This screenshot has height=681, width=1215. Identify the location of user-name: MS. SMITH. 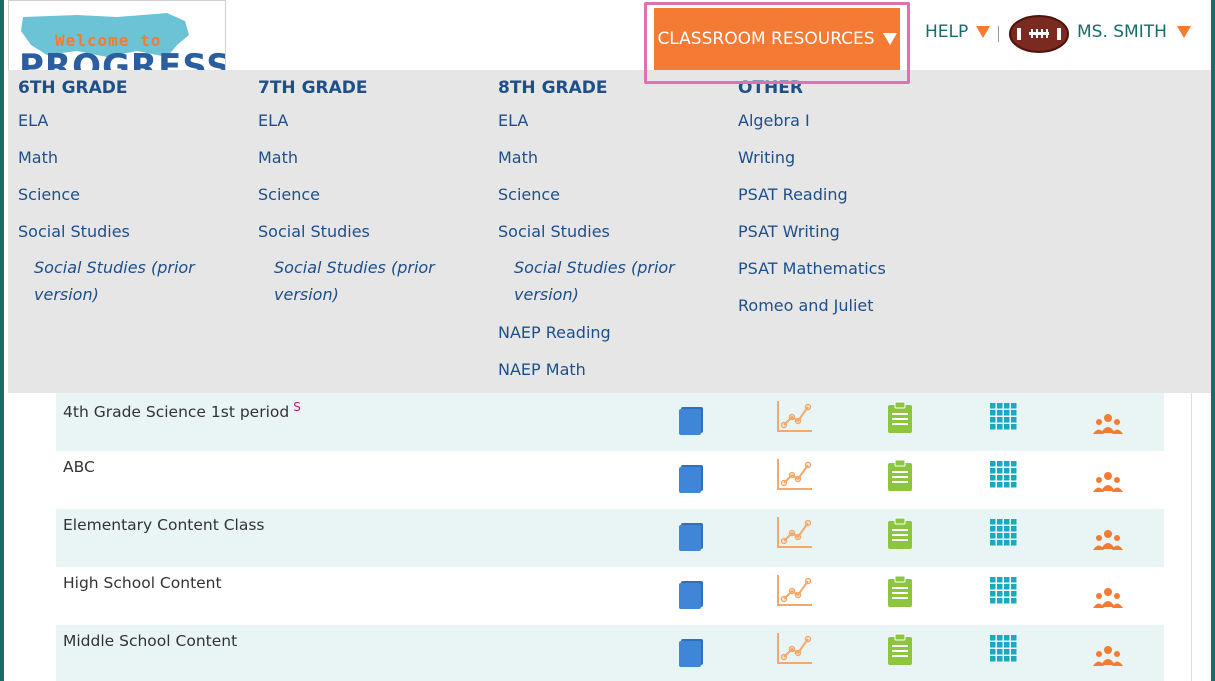
(1122, 32).